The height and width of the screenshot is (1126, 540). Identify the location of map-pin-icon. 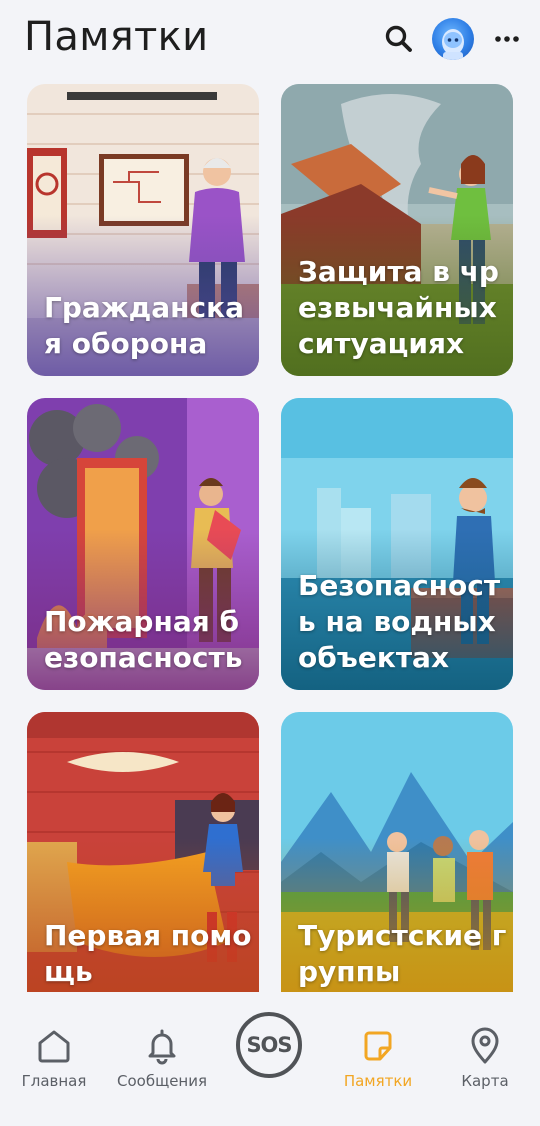
(485, 1045).